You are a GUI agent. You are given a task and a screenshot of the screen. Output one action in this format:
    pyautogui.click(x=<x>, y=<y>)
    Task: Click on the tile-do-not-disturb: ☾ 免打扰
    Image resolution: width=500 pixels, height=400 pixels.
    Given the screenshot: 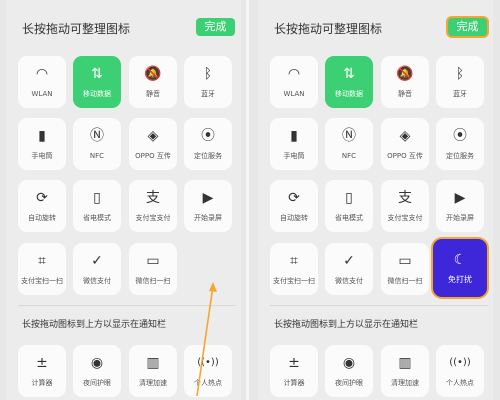 What is the action you would take?
    pyautogui.click(x=460, y=268)
    